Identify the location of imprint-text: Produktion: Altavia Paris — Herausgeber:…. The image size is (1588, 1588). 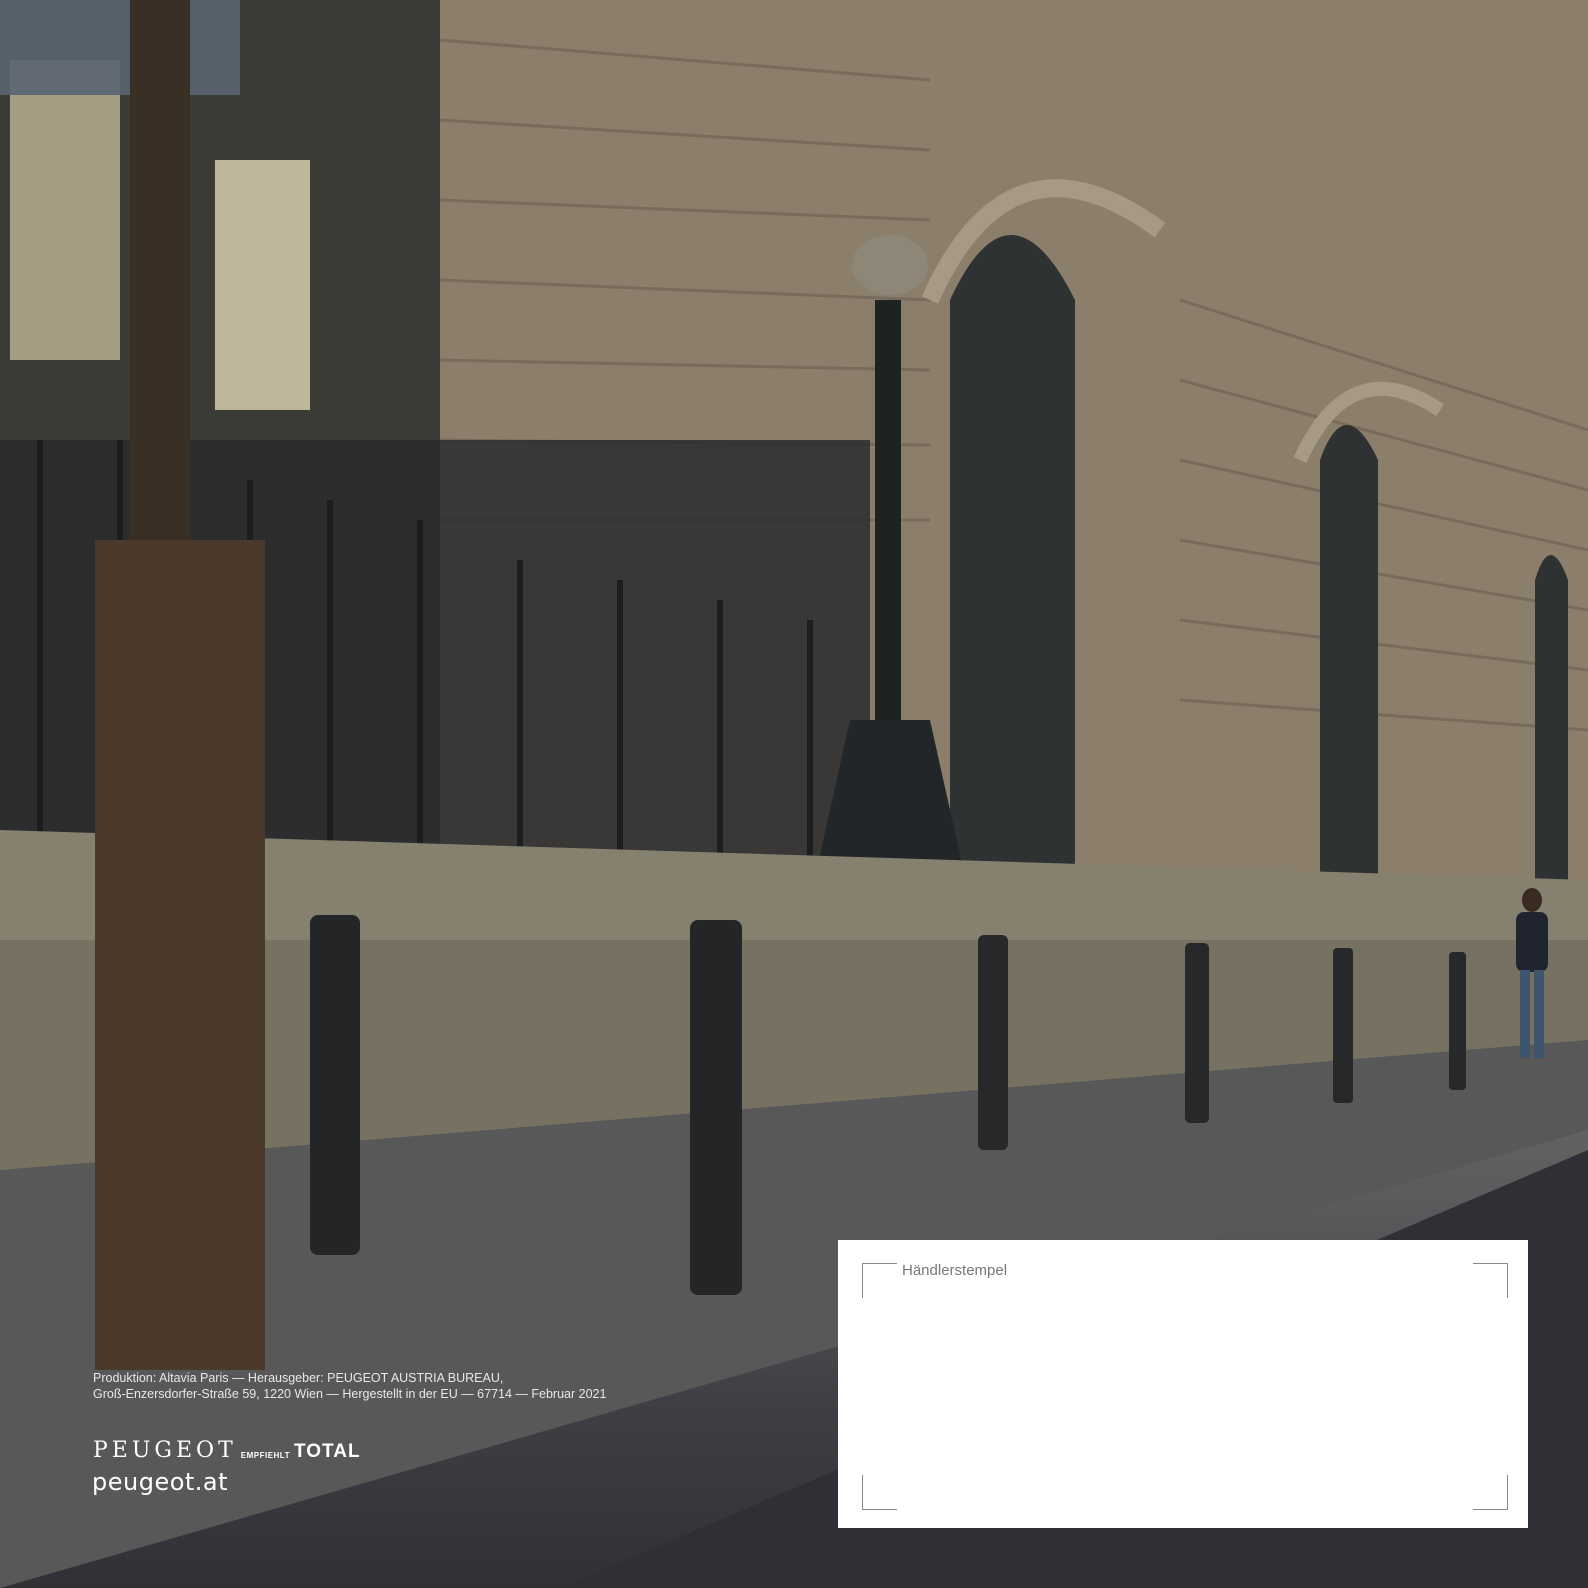
(443, 1386).